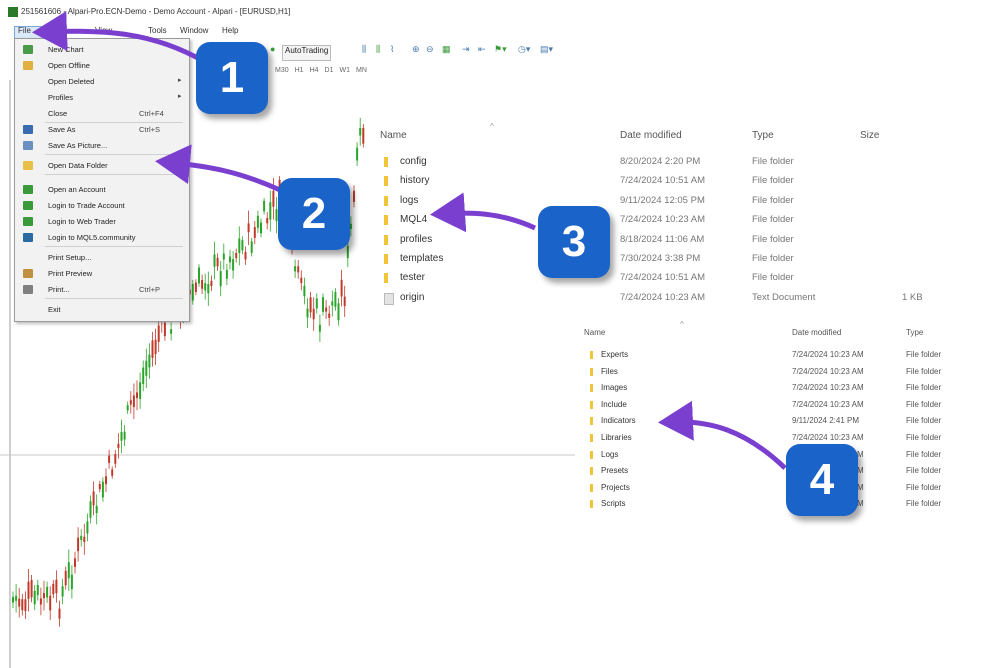 This screenshot has width=1003, height=668. Describe the element at coordinates (822, 480) in the screenshot. I see `step-badge-4: 4` at that location.